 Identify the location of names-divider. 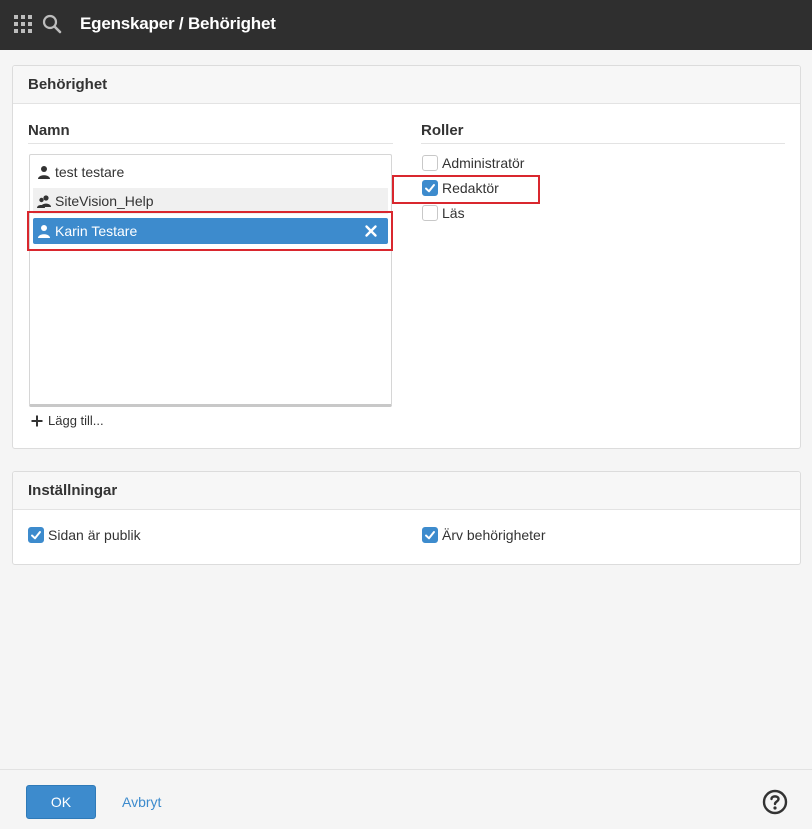
(210, 143).